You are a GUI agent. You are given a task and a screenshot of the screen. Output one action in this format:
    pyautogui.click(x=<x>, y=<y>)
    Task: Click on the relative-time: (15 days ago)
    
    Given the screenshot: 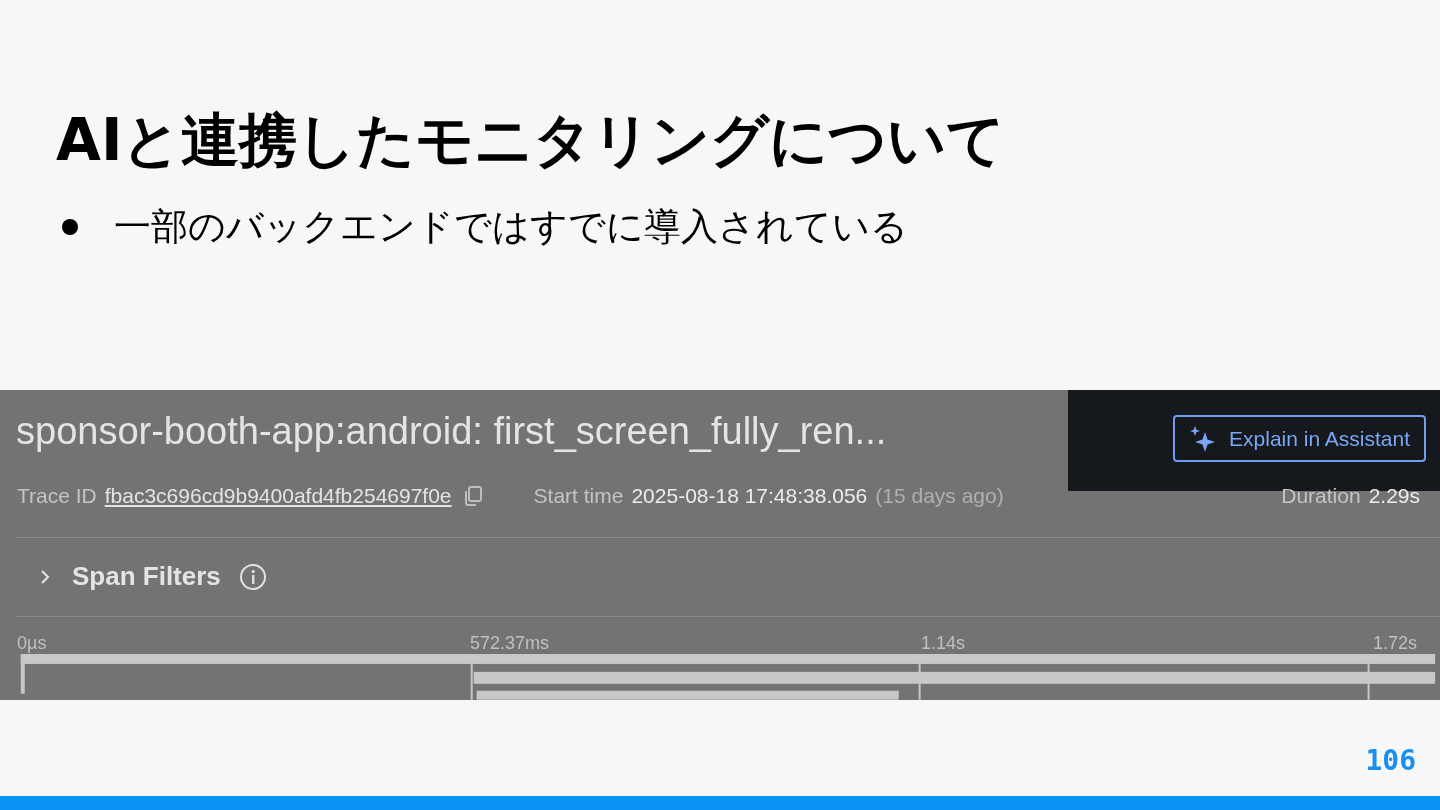 What is the action you would take?
    pyautogui.click(x=939, y=496)
    